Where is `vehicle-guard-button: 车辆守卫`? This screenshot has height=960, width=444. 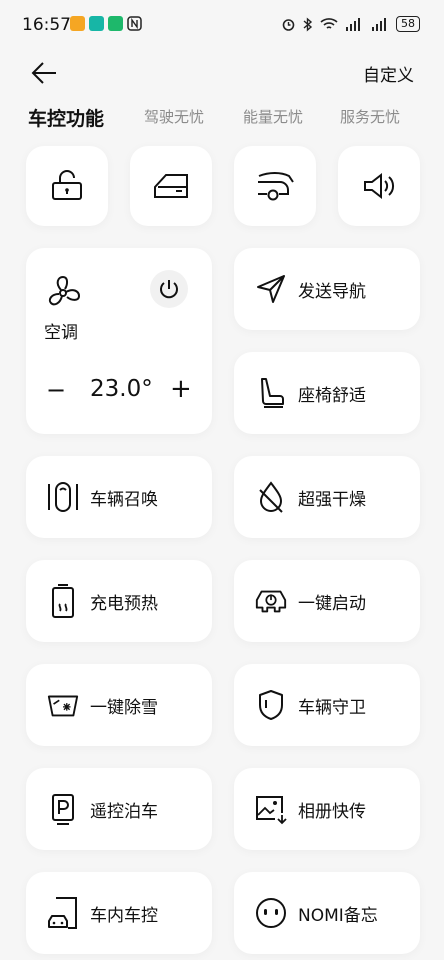 vehicle-guard-button: 车辆守卫 is located at coordinates (327, 705).